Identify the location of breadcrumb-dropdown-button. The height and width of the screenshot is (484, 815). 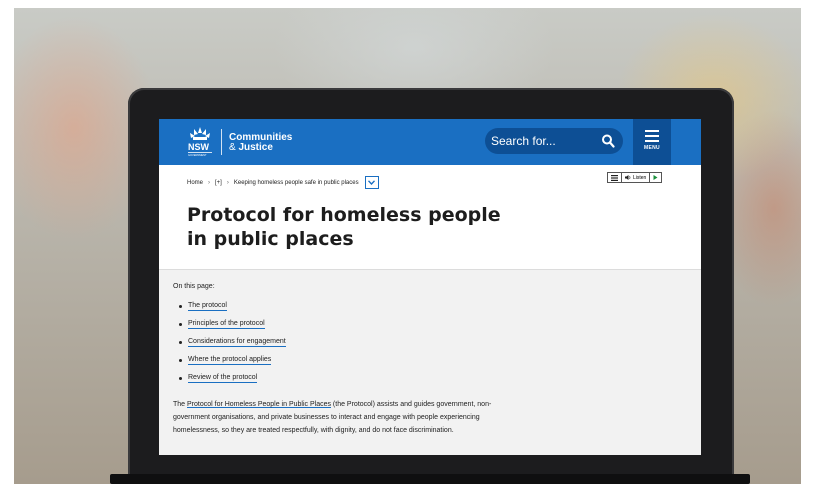
(371, 182).